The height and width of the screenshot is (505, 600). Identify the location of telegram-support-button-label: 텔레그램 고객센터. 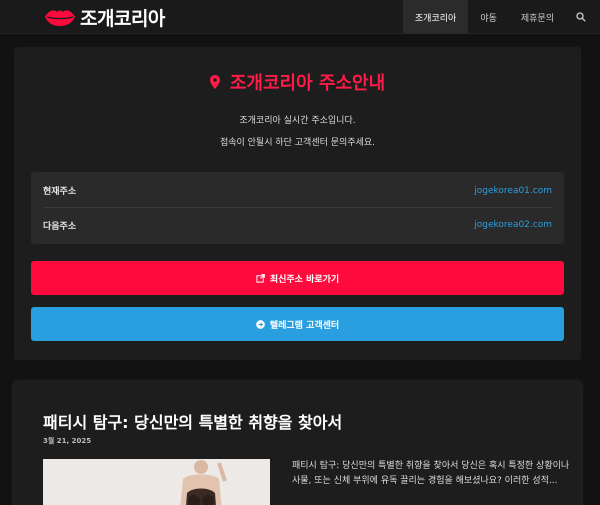
(304, 325).